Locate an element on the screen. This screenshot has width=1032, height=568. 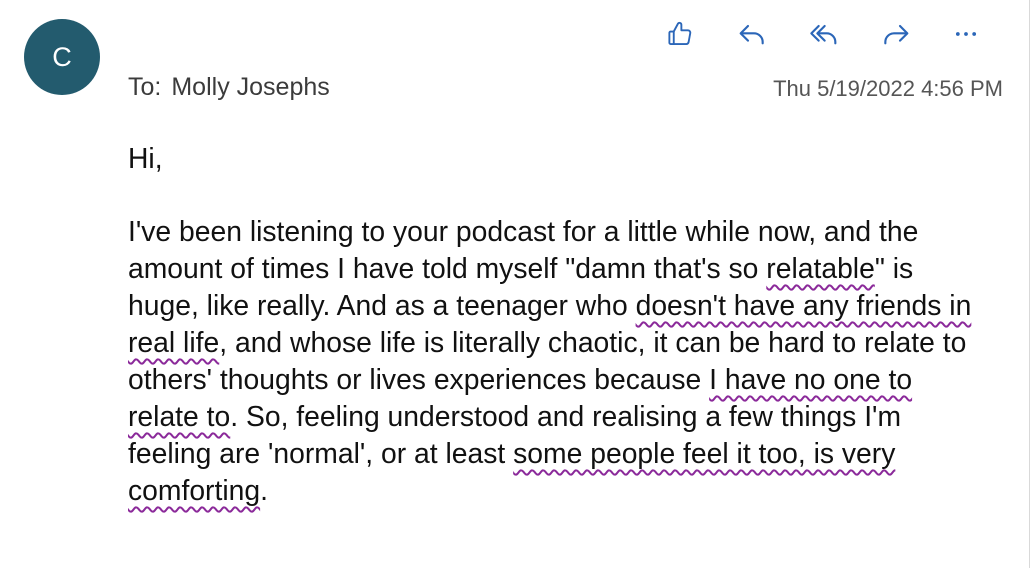
reply-all-icon is located at coordinates (824, 34).